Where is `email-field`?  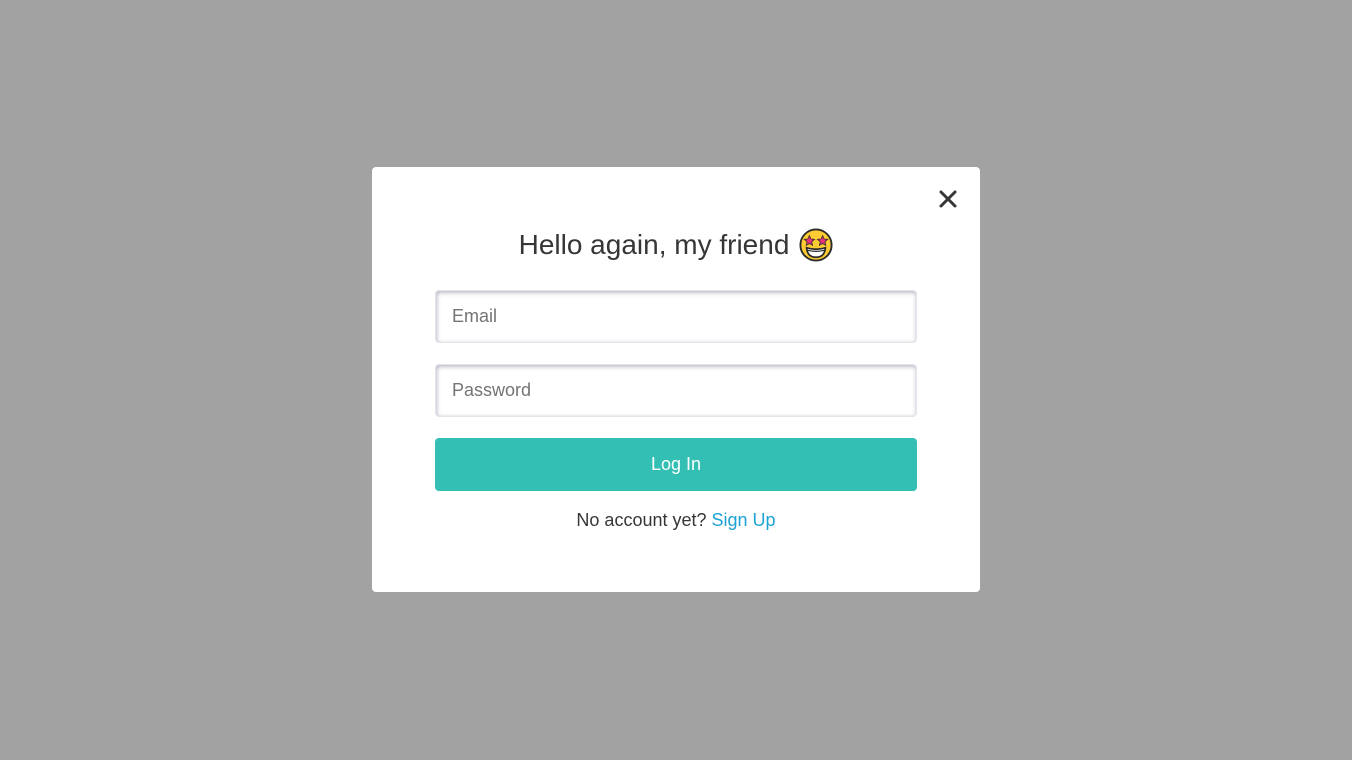
email-field is located at coordinates (676, 316).